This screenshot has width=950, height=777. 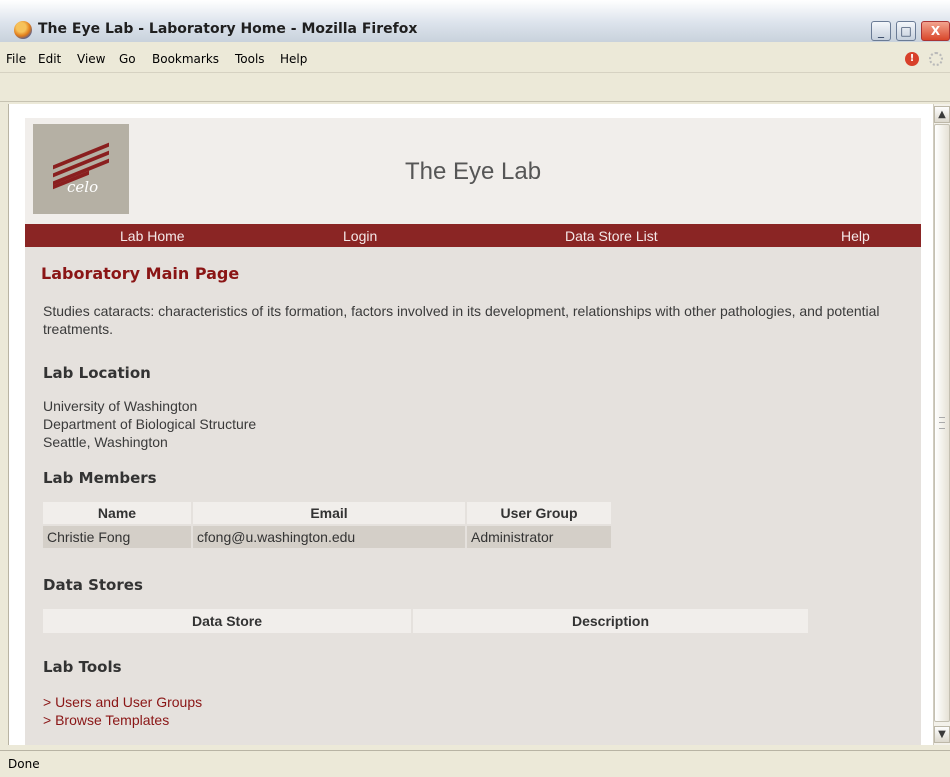 I want to click on member-user-group: Administrator, so click(x=539, y=537).